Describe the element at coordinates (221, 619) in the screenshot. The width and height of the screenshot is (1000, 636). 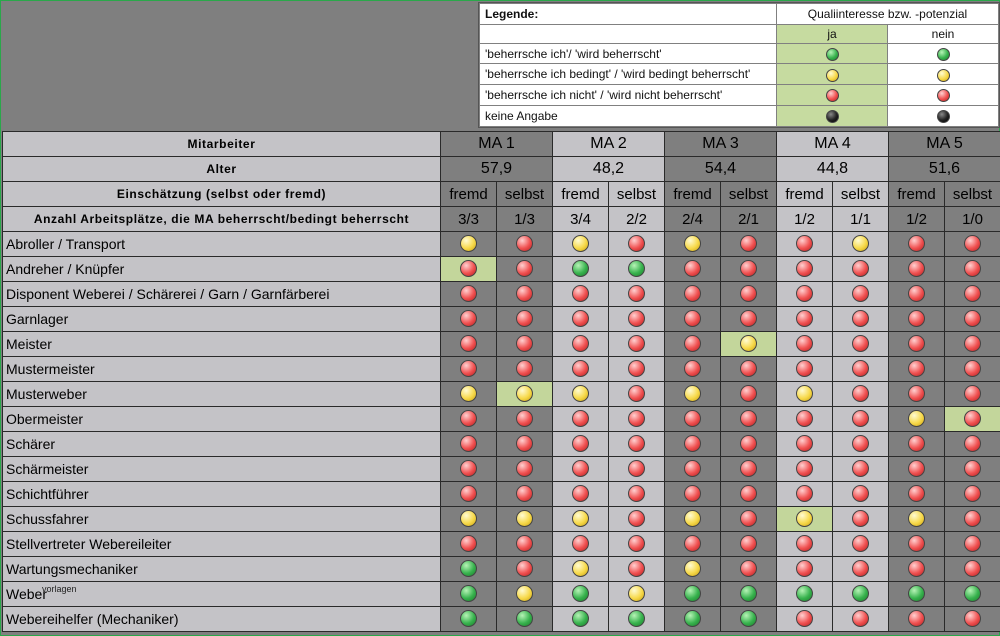
I see `workplace-label: Webereihelfer (Mechaniker)` at that location.